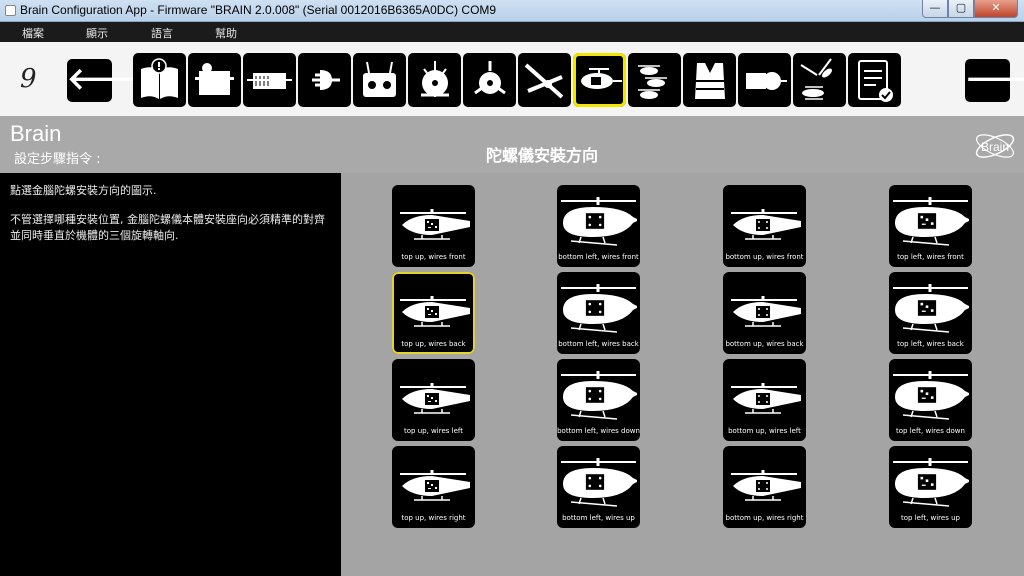  Describe the element at coordinates (517, 80) in the screenshot. I see `step-icon-strip` at that location.